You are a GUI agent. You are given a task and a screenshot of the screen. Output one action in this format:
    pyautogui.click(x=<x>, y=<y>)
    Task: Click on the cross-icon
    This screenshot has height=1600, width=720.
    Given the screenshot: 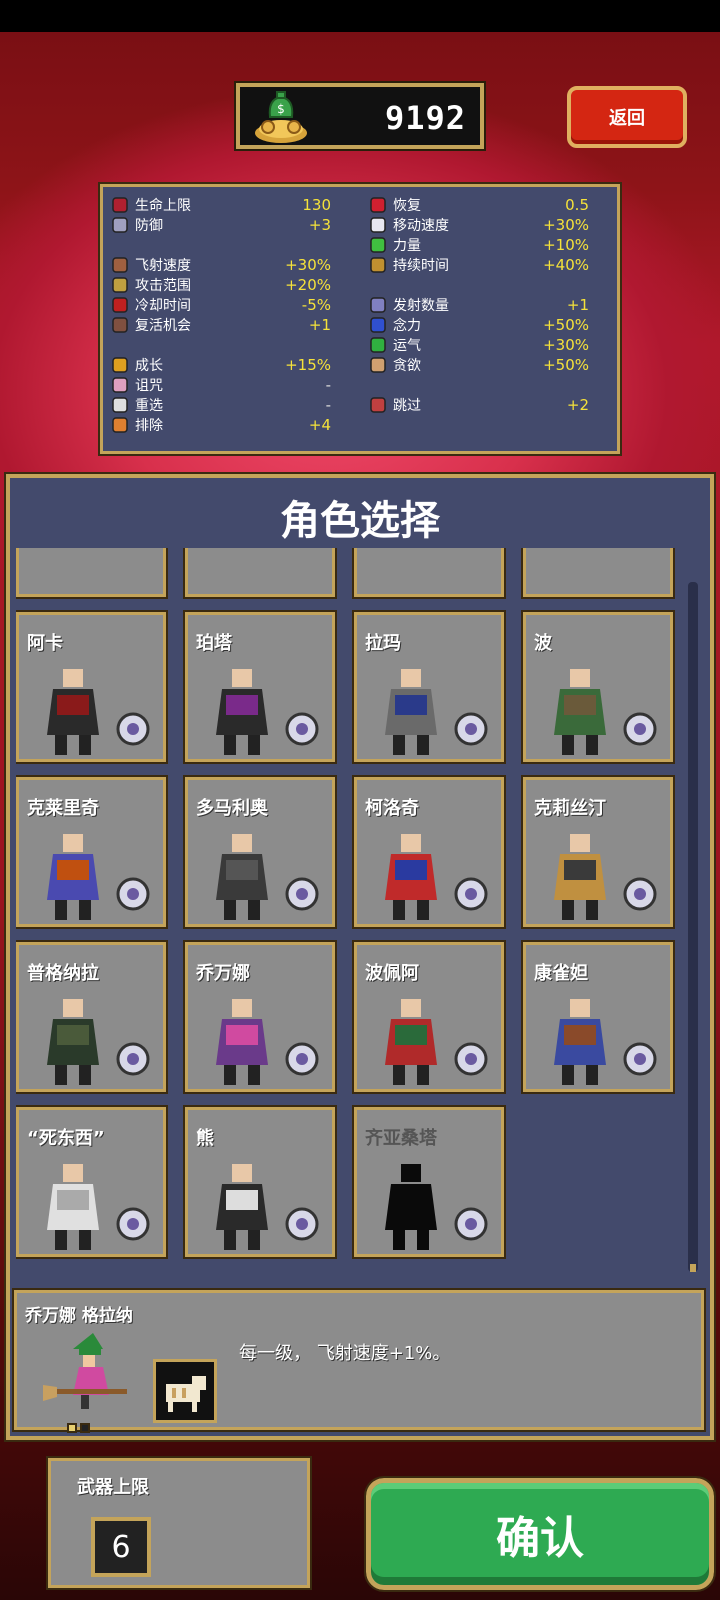 What is the action you would take?
    pyautogui.click(x=471, y=892)
    